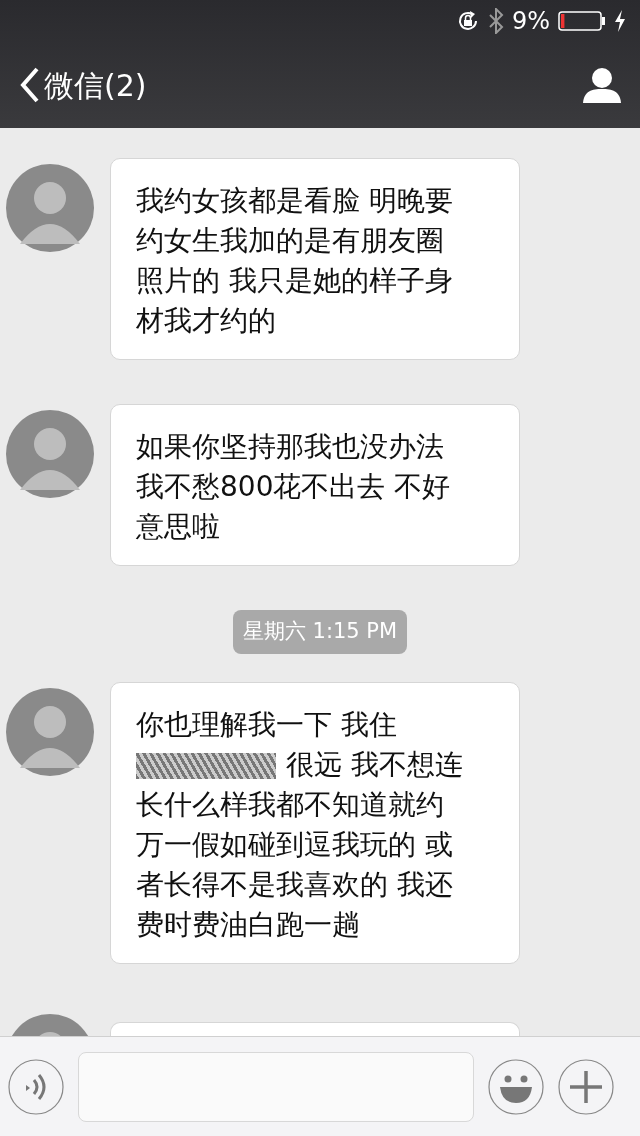  I want to click on timestamp: 星期六 1:15 PM, so click(320, 632).